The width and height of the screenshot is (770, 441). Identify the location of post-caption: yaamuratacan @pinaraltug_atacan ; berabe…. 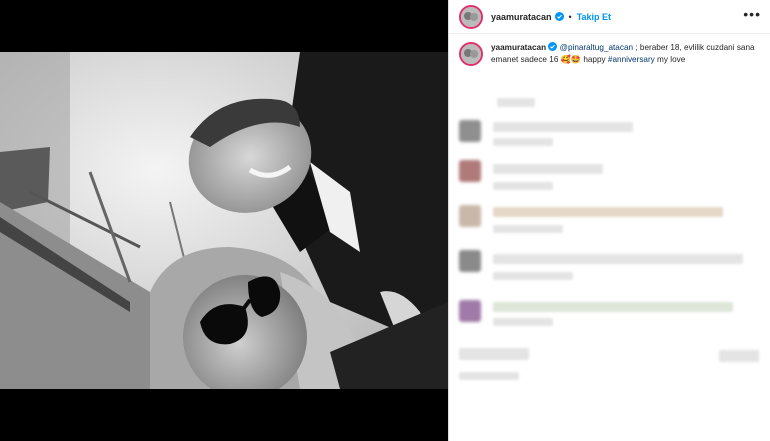
(609, 50).